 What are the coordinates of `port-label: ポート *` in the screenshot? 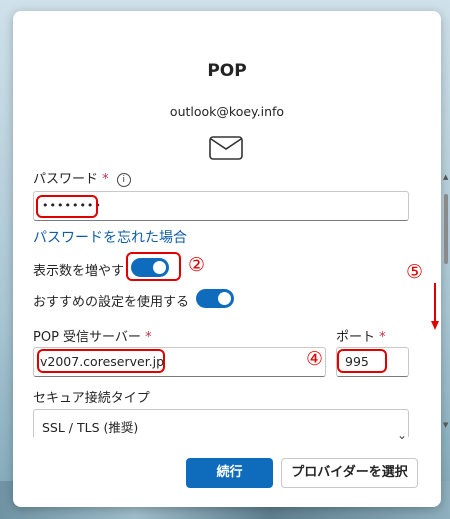 It's located at (361, 335).